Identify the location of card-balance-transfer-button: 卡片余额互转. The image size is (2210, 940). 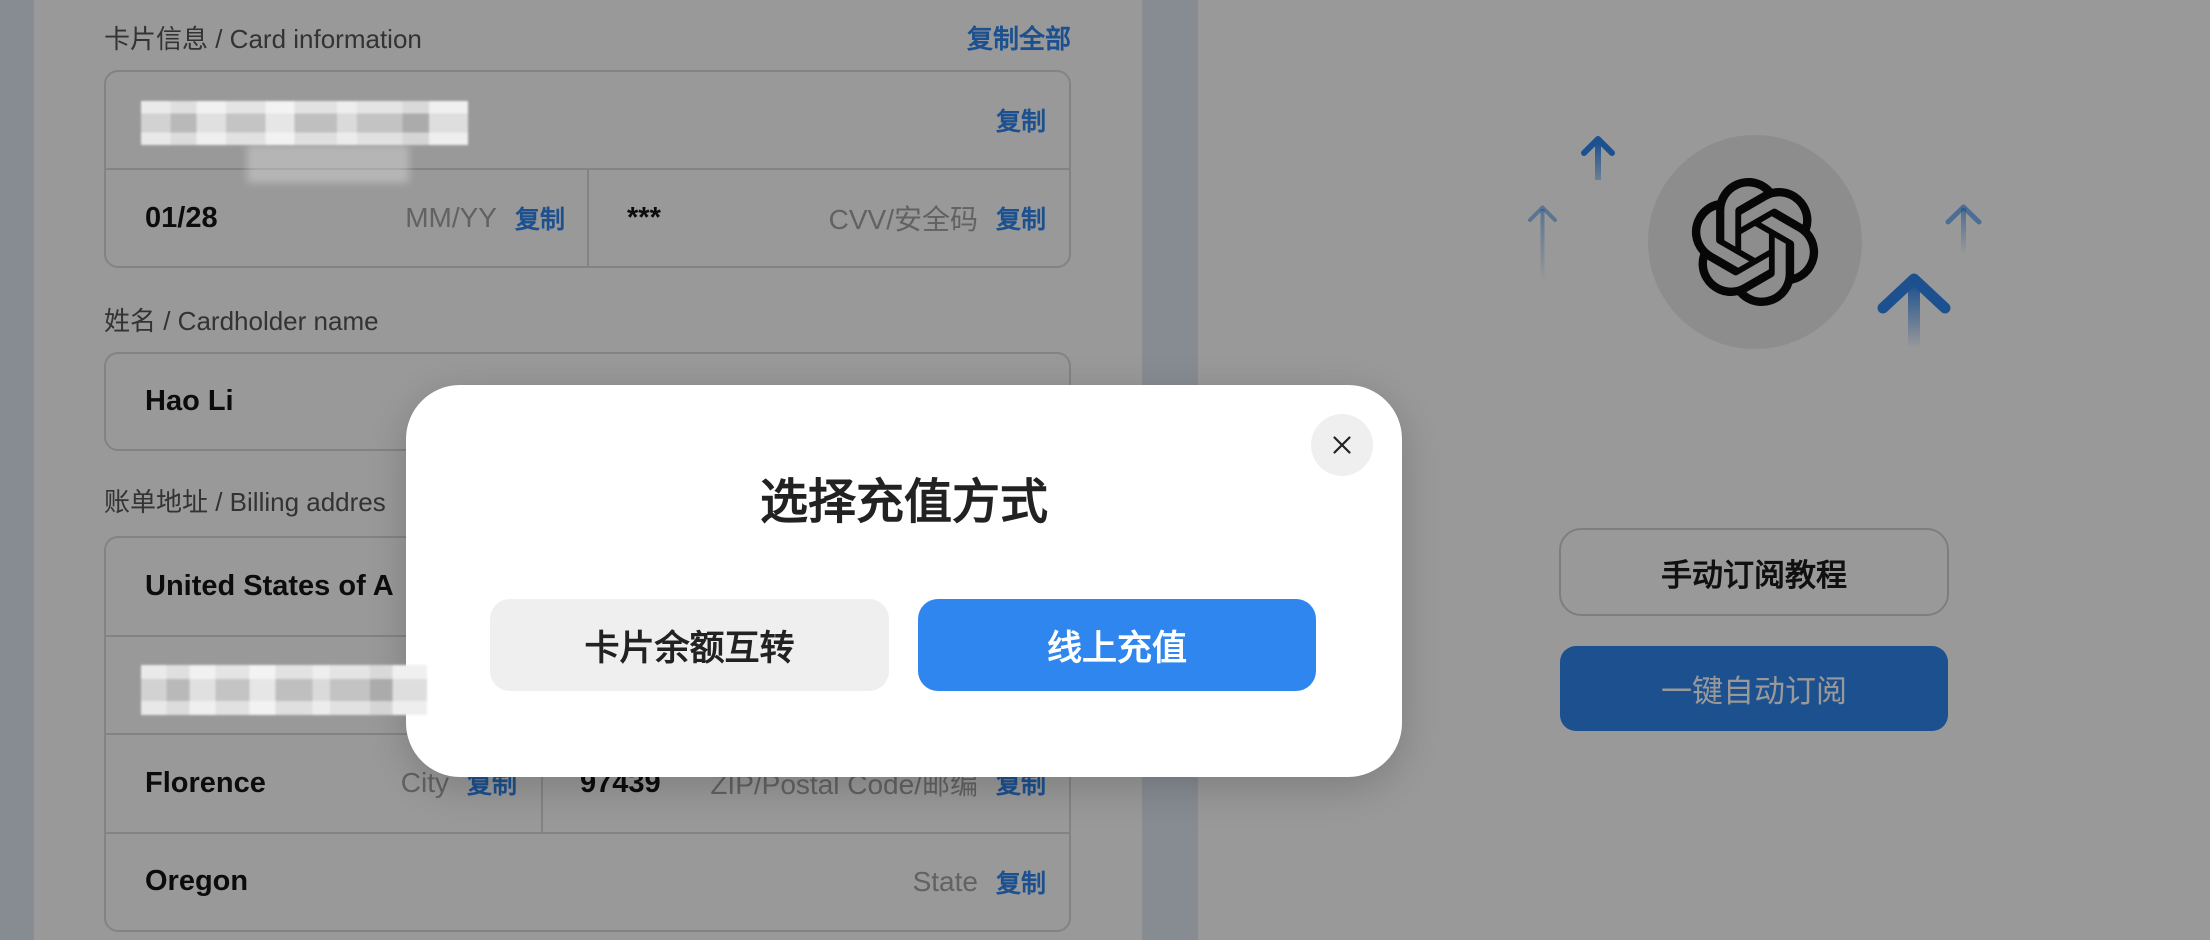
(689, 645).